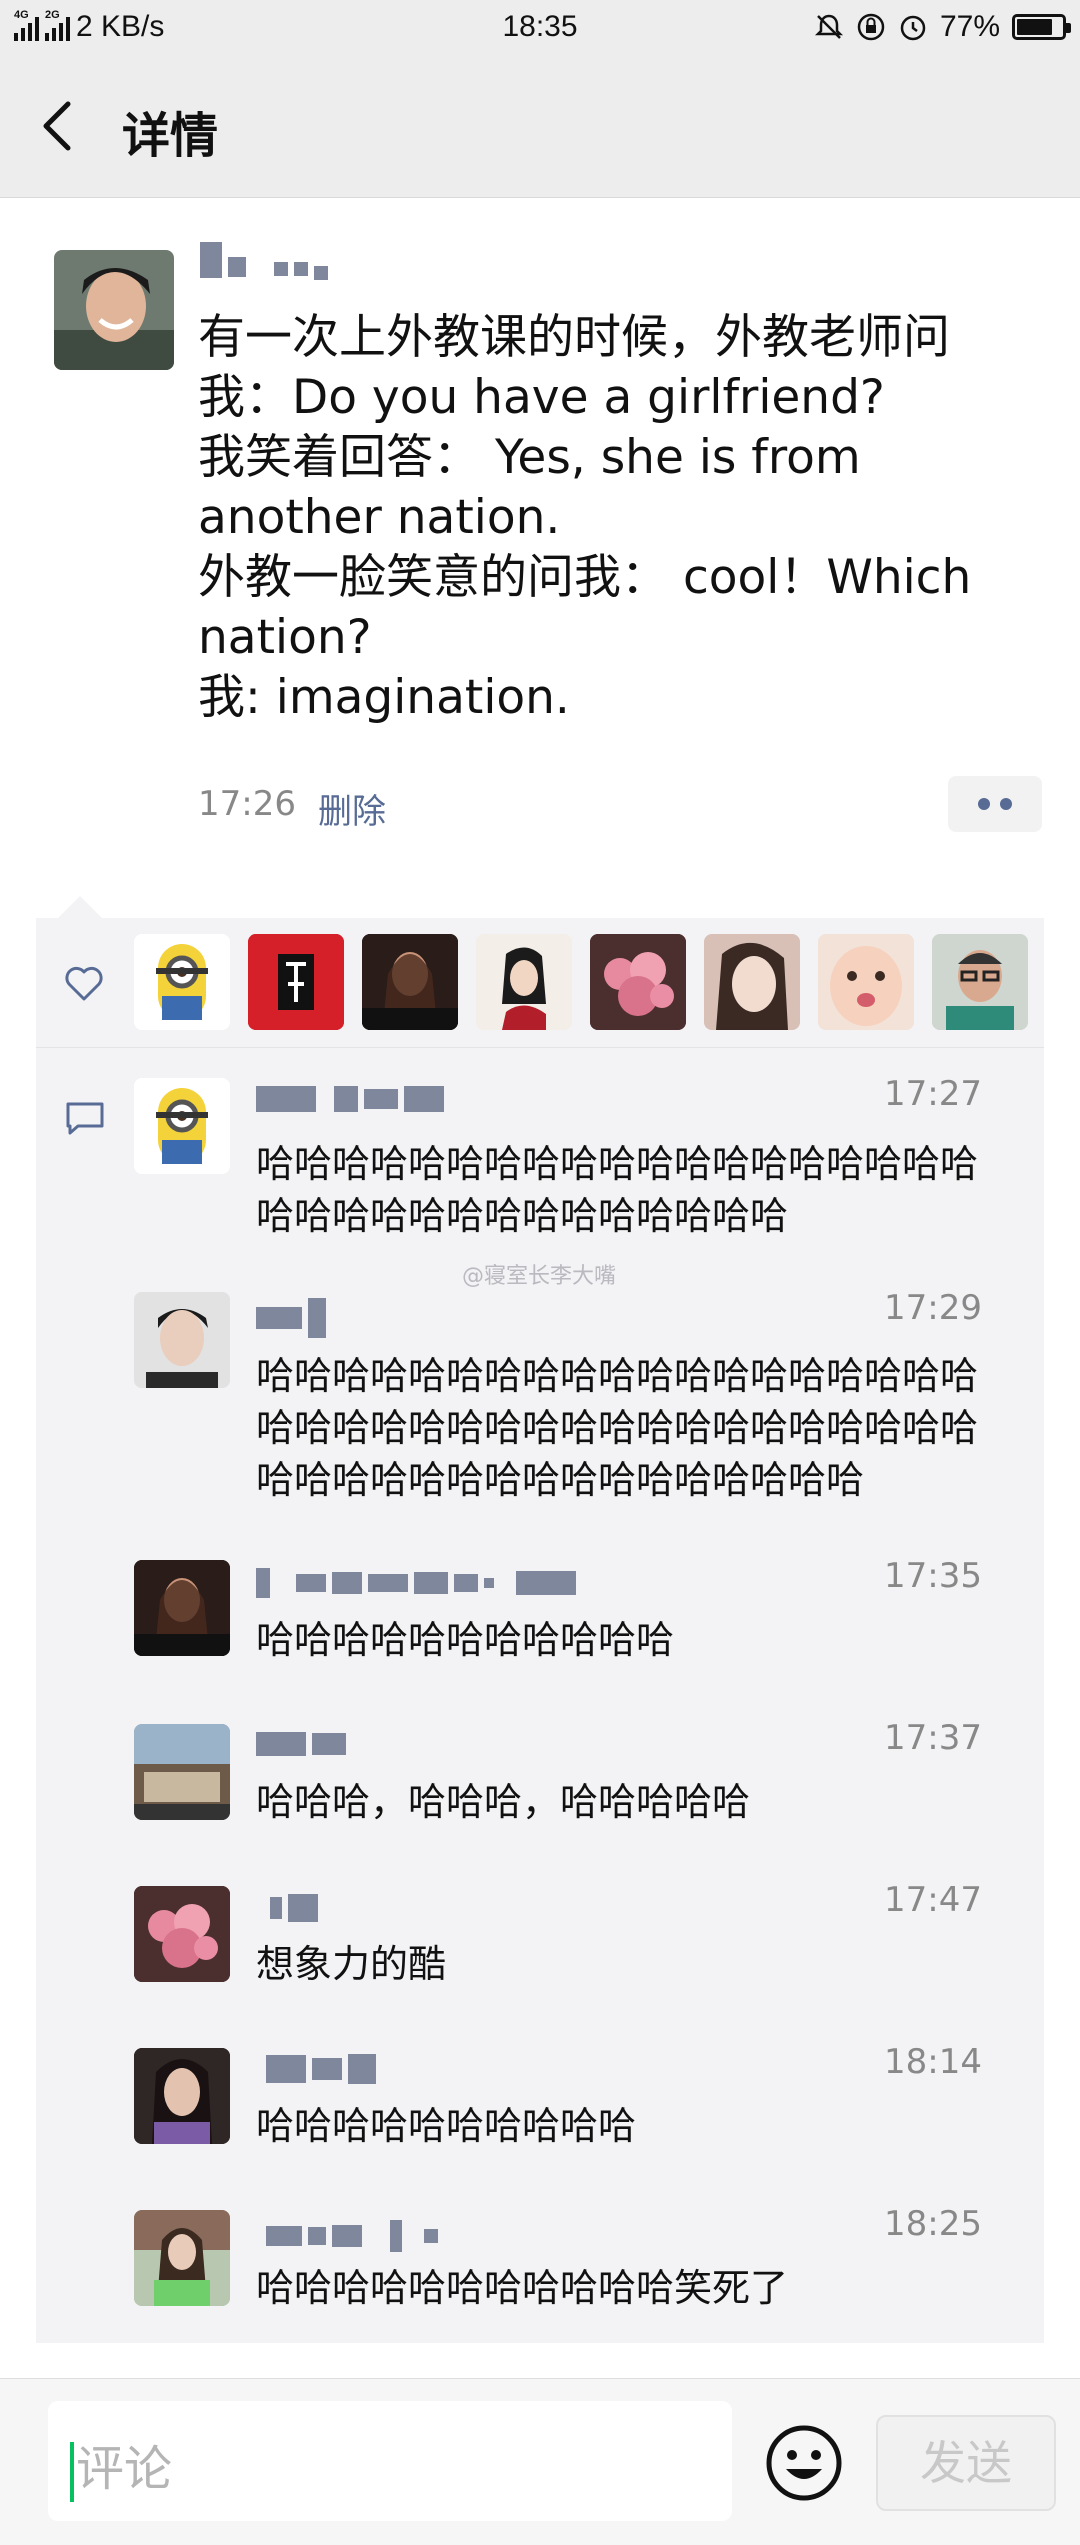 Image resolution: width=1080 pixels, height=2545 pixels. What do you see at coordinates (540, 1778) in the screenshot?
I see `comment-item: 17:37 哈哈哈，哈哈哈，哈哈哈哈哈` at bounding box center [540, 1778].